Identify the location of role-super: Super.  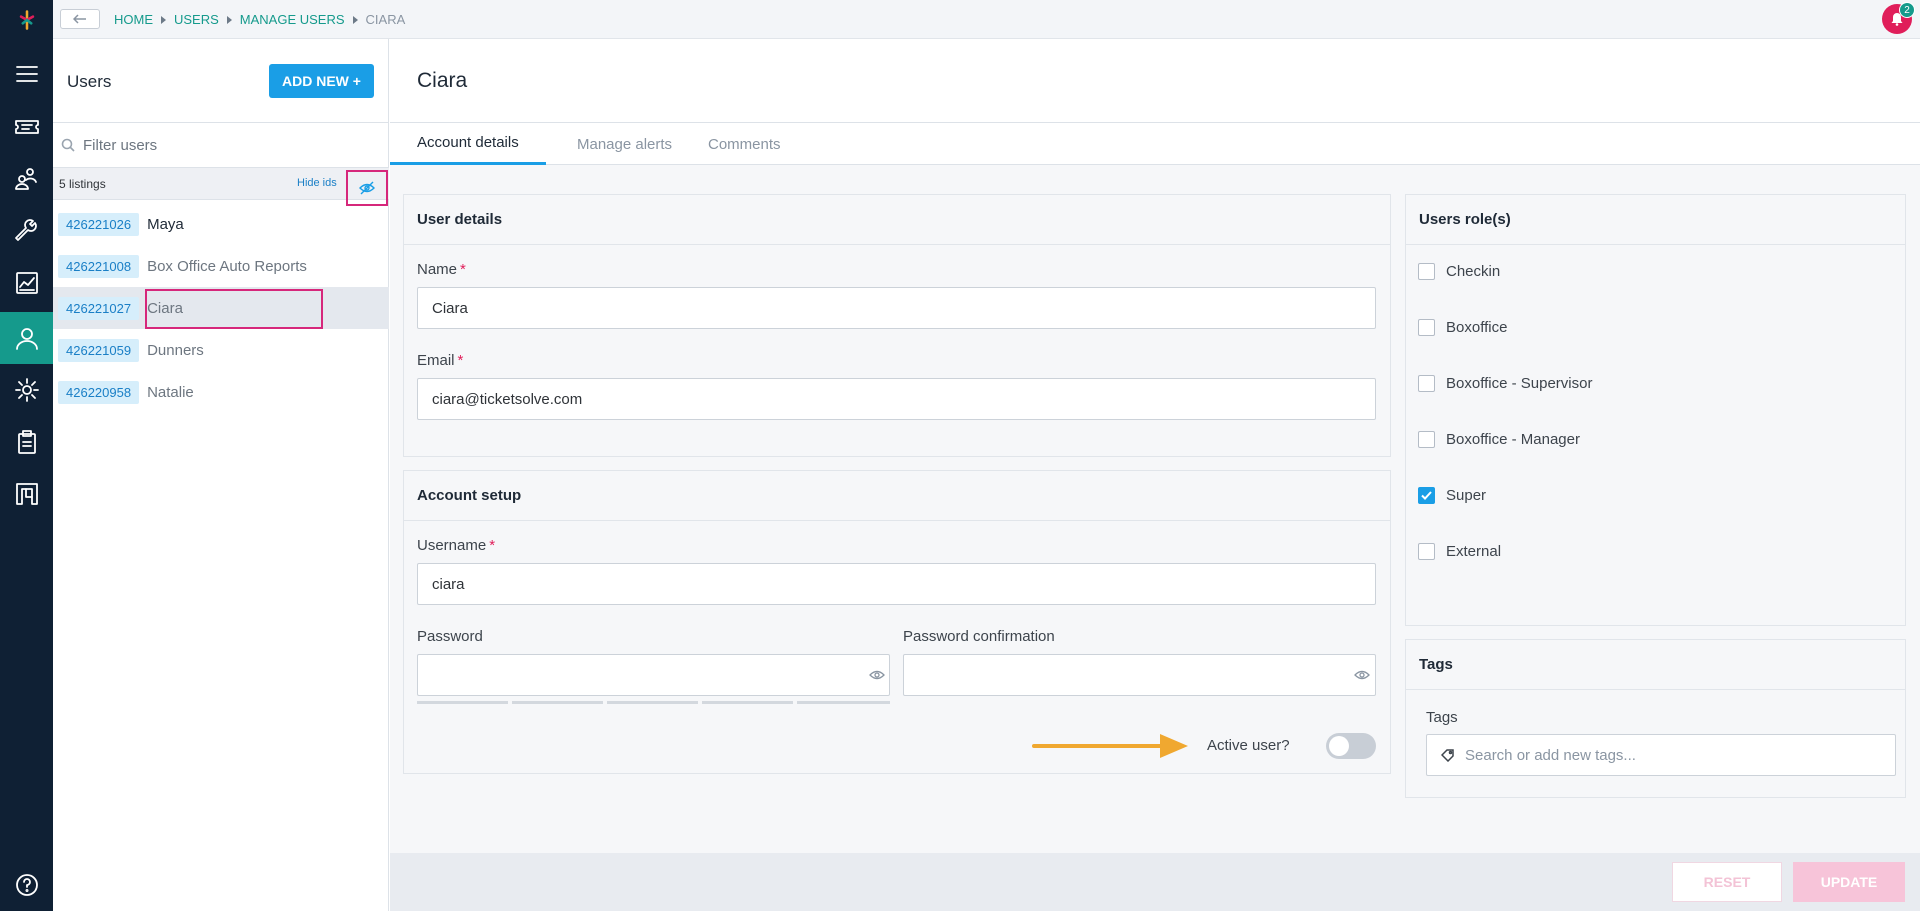
(1452, 495).